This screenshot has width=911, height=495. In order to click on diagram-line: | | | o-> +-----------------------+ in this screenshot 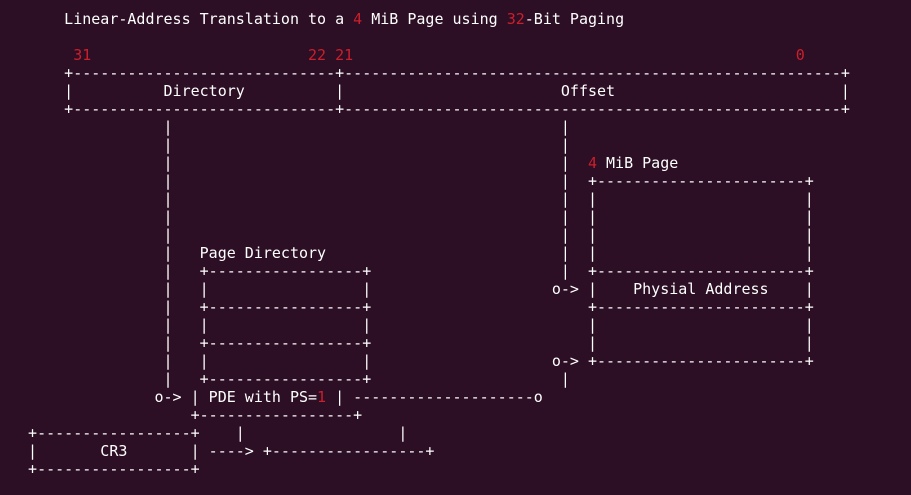, I will do `click(430, 361)`.